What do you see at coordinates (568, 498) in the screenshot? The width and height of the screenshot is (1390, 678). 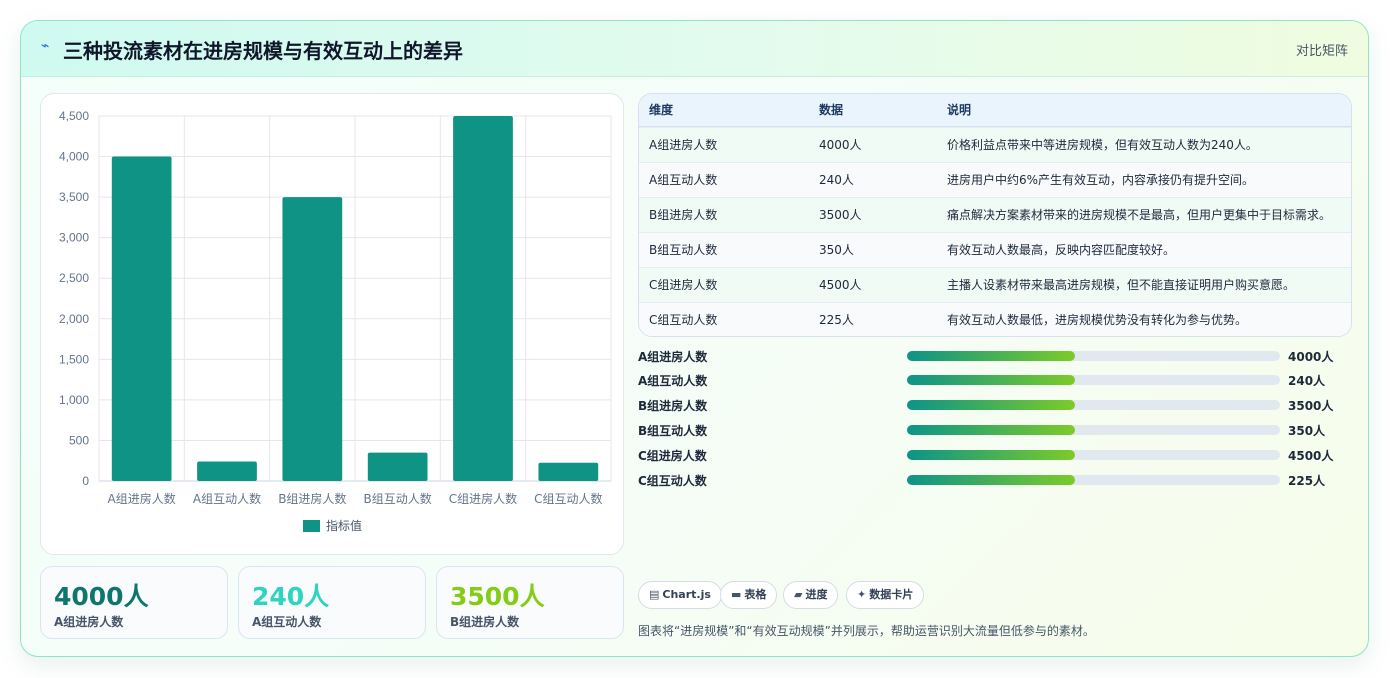 I see `x-tick-label: C组互动人数` at bounding box center [568, 498].